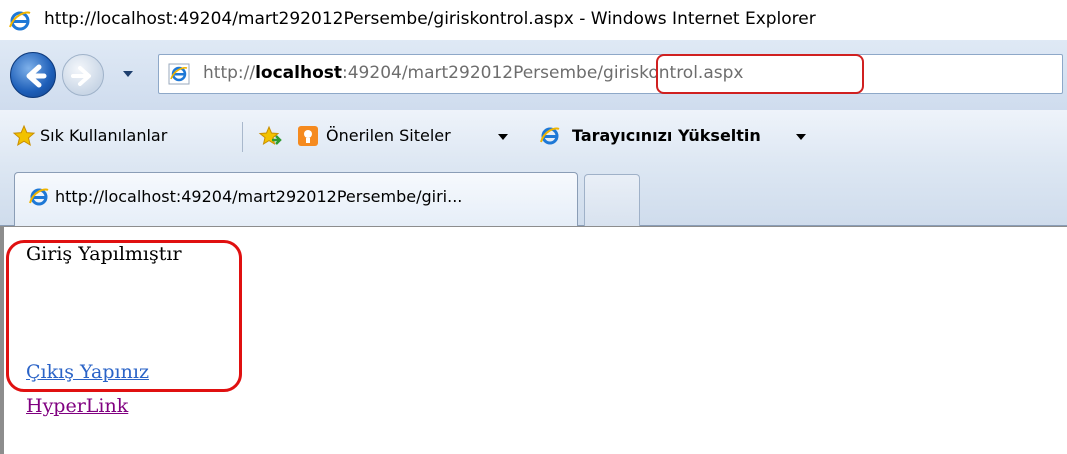  What do you see at coordinates (666, 135) in the screenshot?
I see `upgrade-browser-button: Tarayıcınızı Yükseltin` at bounding box center [666, 135].